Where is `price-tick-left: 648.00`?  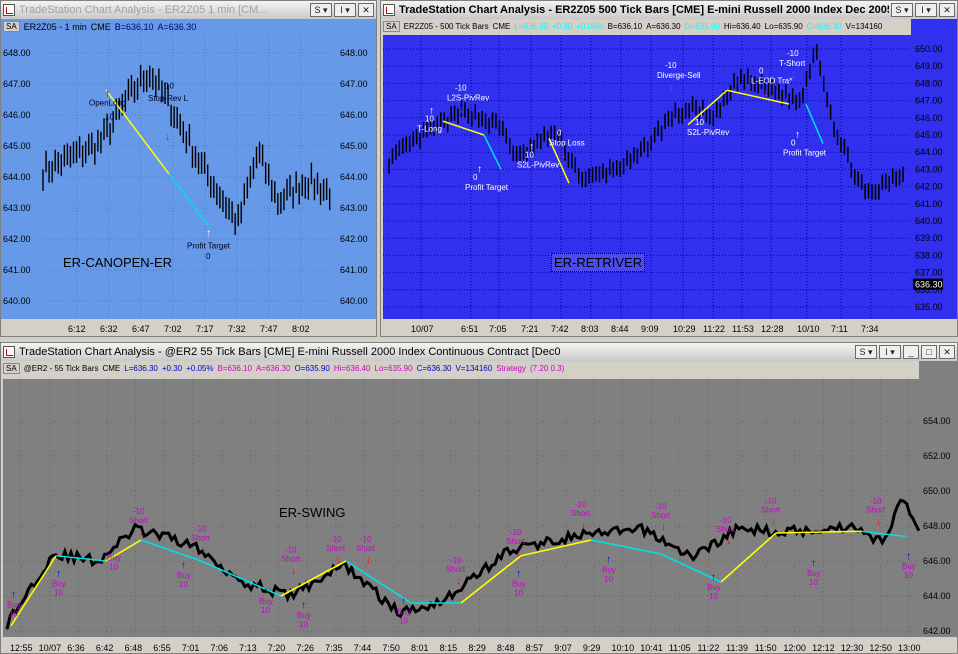 price-tick-left: 648.00 is located at coordinates (17, 53).